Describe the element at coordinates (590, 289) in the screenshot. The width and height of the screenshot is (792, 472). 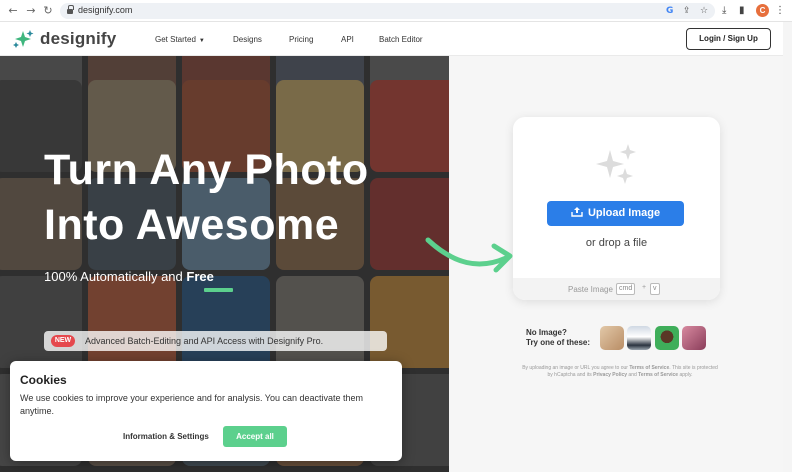
I see `paste-image-label: Paste Image` at that location.